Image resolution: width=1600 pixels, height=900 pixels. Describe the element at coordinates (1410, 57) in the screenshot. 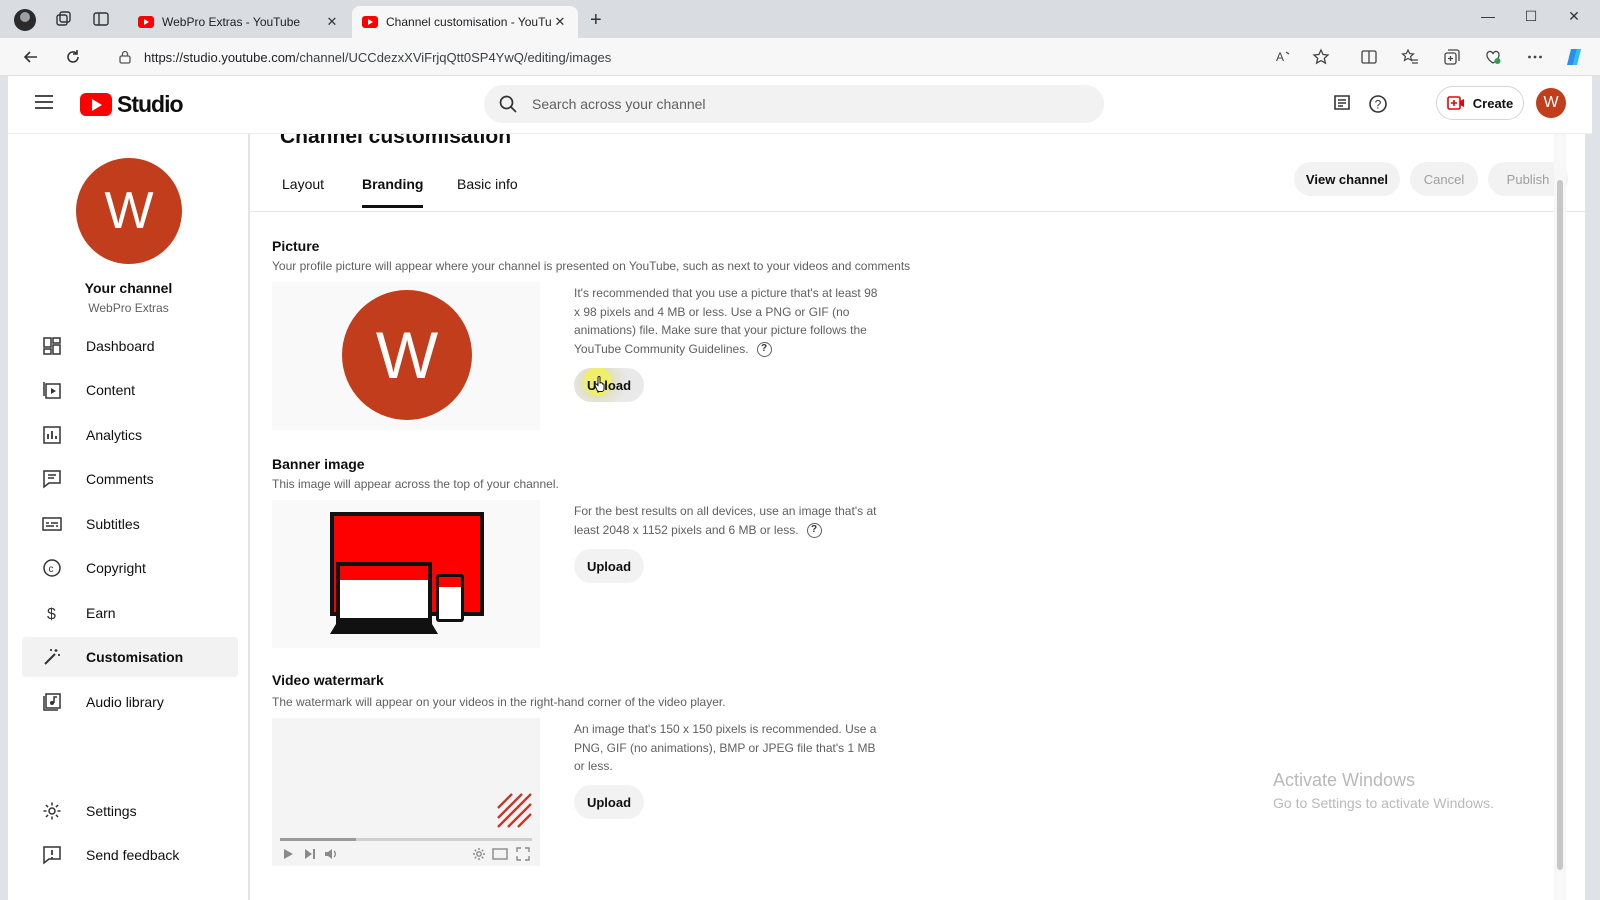

I see `favorites-icon` at that location.